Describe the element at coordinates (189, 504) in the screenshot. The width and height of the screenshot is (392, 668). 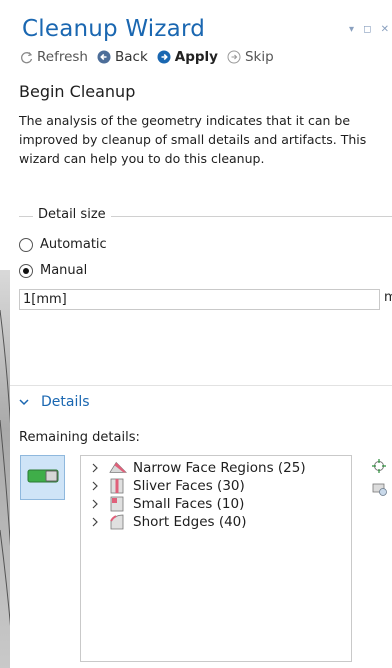
I see `tree-item-label: Small Faces (10)` at that location.